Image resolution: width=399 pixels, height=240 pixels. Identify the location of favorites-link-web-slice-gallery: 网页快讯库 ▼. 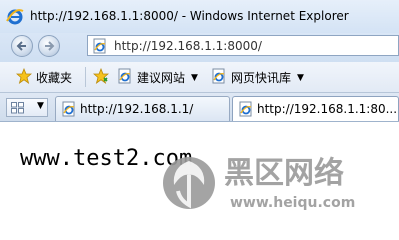
(258, 77).